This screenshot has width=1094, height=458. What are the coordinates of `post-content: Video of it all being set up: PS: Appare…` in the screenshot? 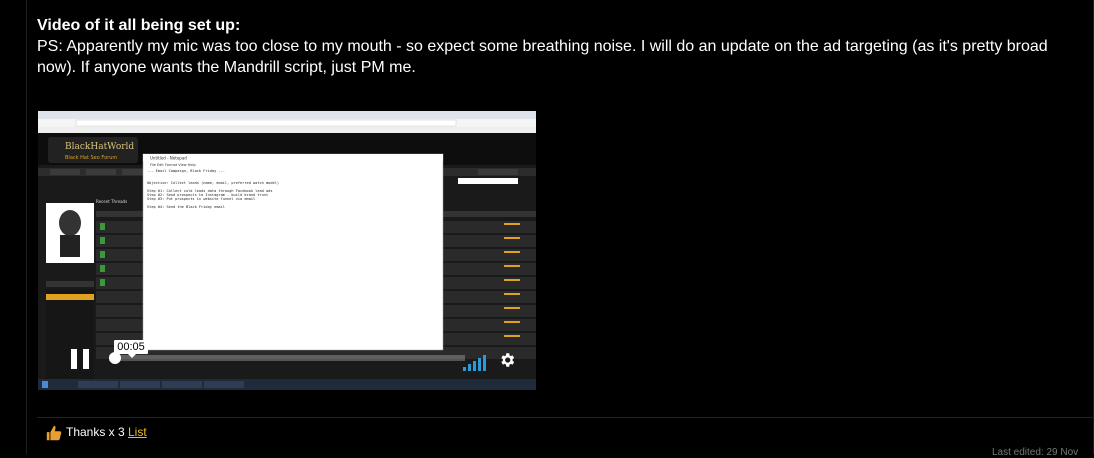 It's located at (562, 46).